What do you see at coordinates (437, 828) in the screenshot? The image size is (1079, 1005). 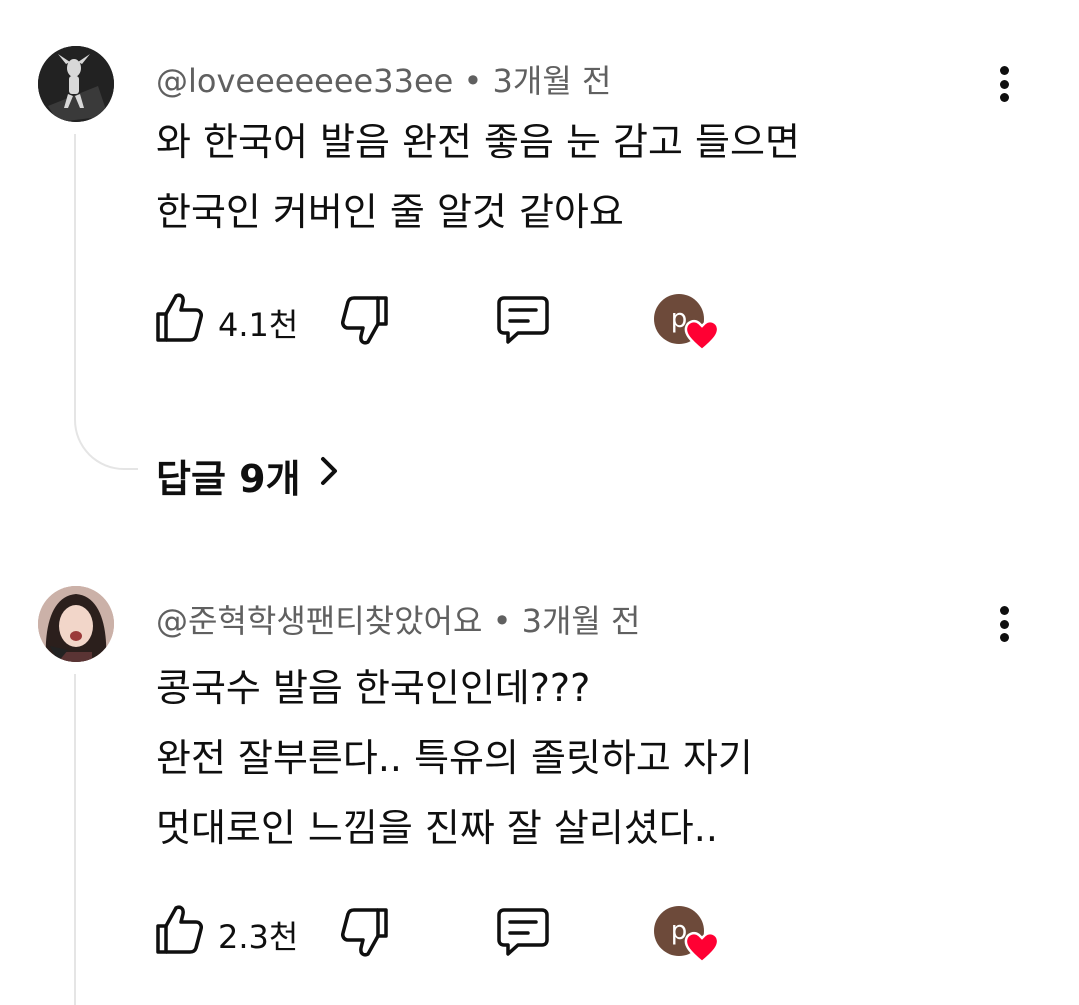 I see `comment-text-line: 멋대로인 느낌을 진짜 잘 살리셨다..` at bounding box center [437, 828].